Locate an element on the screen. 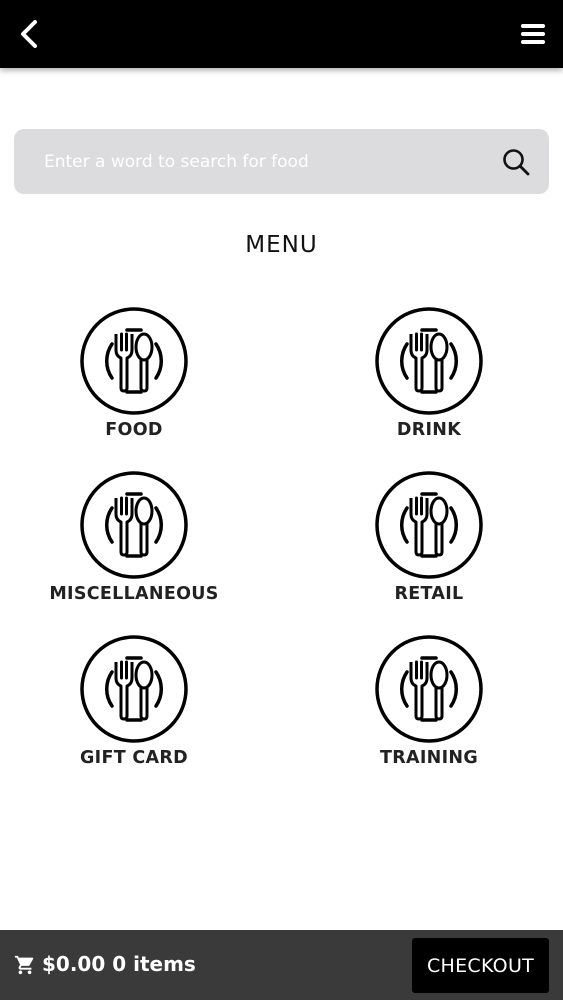  search-icon is located at coordinates (516, 162).